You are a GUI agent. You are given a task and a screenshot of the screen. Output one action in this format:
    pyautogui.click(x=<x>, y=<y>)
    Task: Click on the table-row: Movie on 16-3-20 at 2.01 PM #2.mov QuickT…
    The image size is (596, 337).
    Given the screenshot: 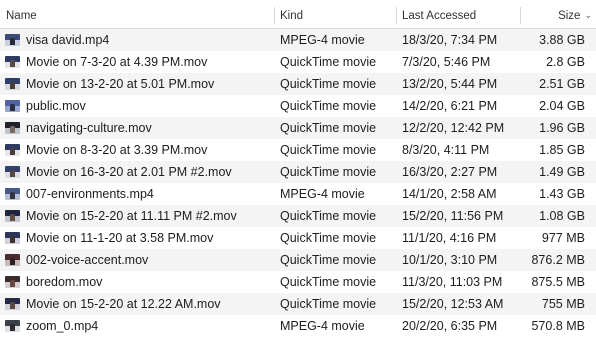 What is the action you would take?
    pyautogui.click(x=298, y=172)
    